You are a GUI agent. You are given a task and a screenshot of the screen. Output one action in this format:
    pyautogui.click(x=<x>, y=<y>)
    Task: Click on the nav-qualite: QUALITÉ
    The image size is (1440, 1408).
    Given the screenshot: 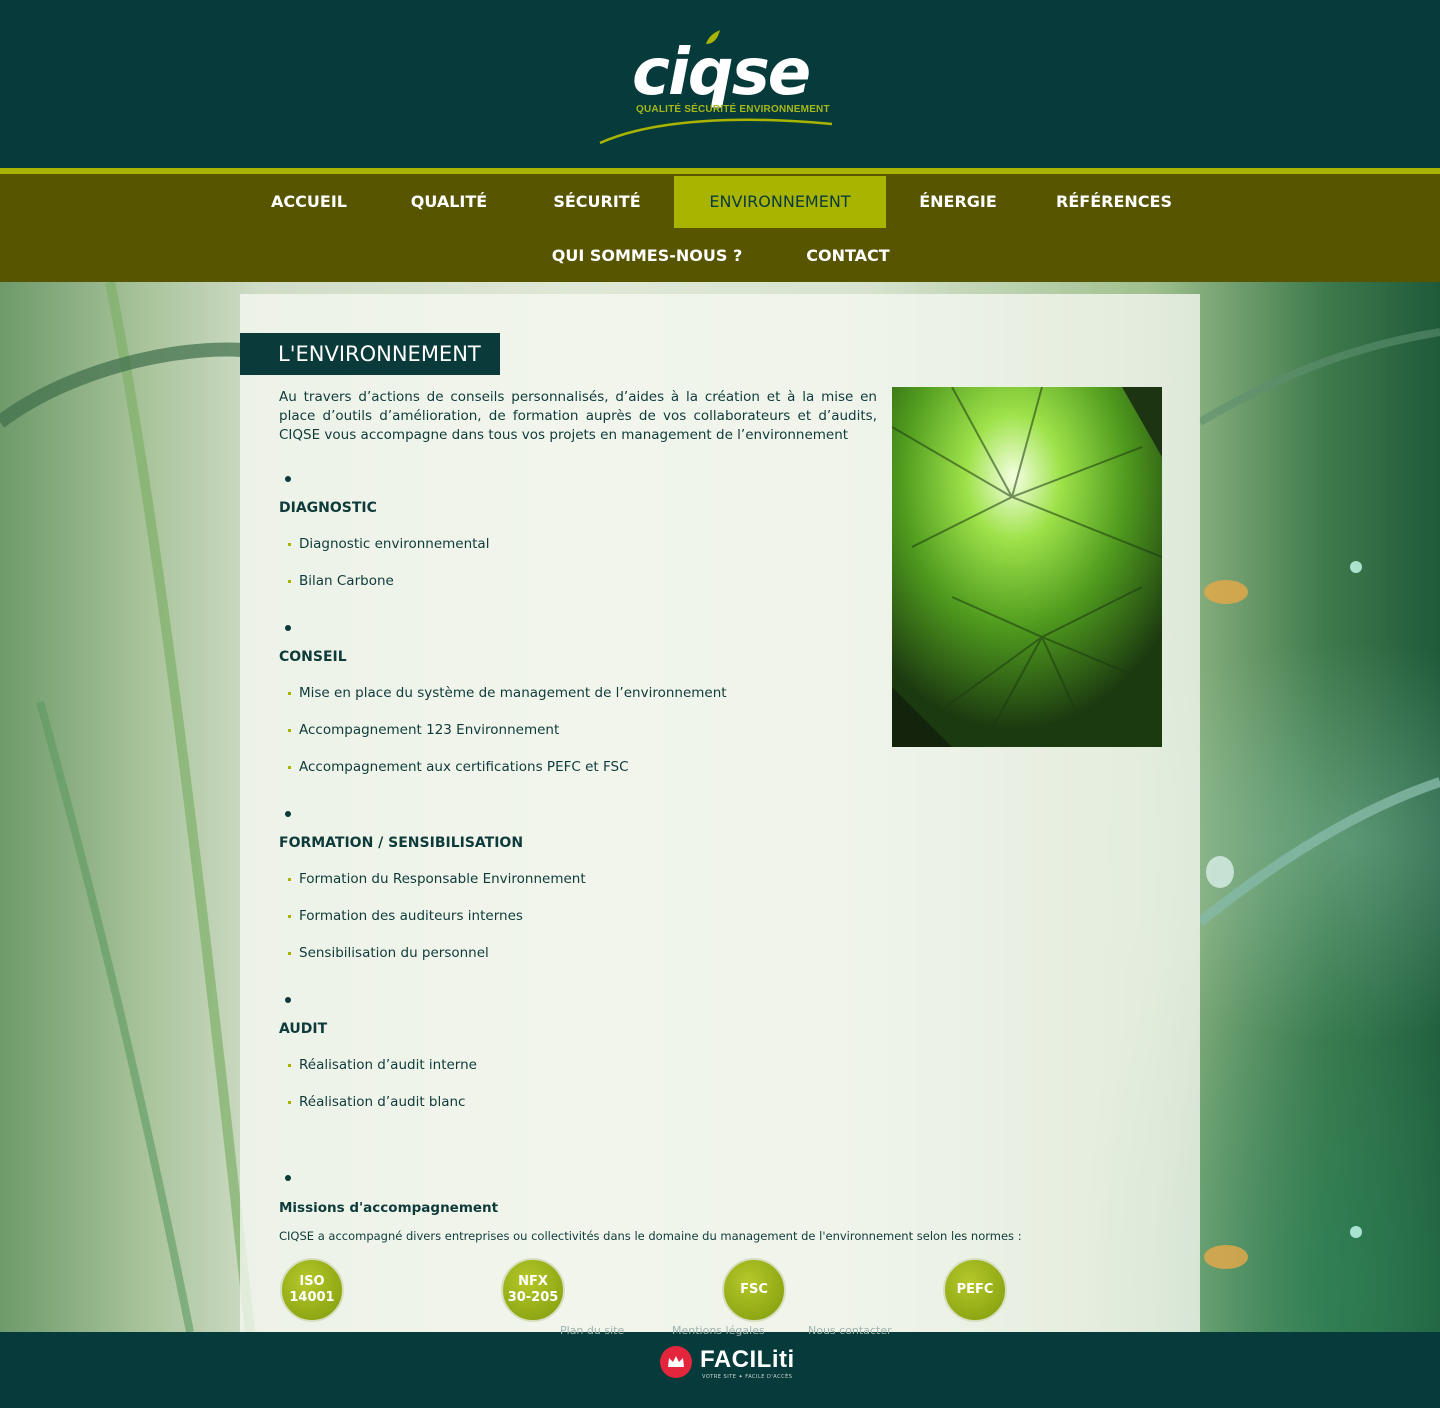 What is the action you would take?
    pyautogui.click(x=449, y=202)
    